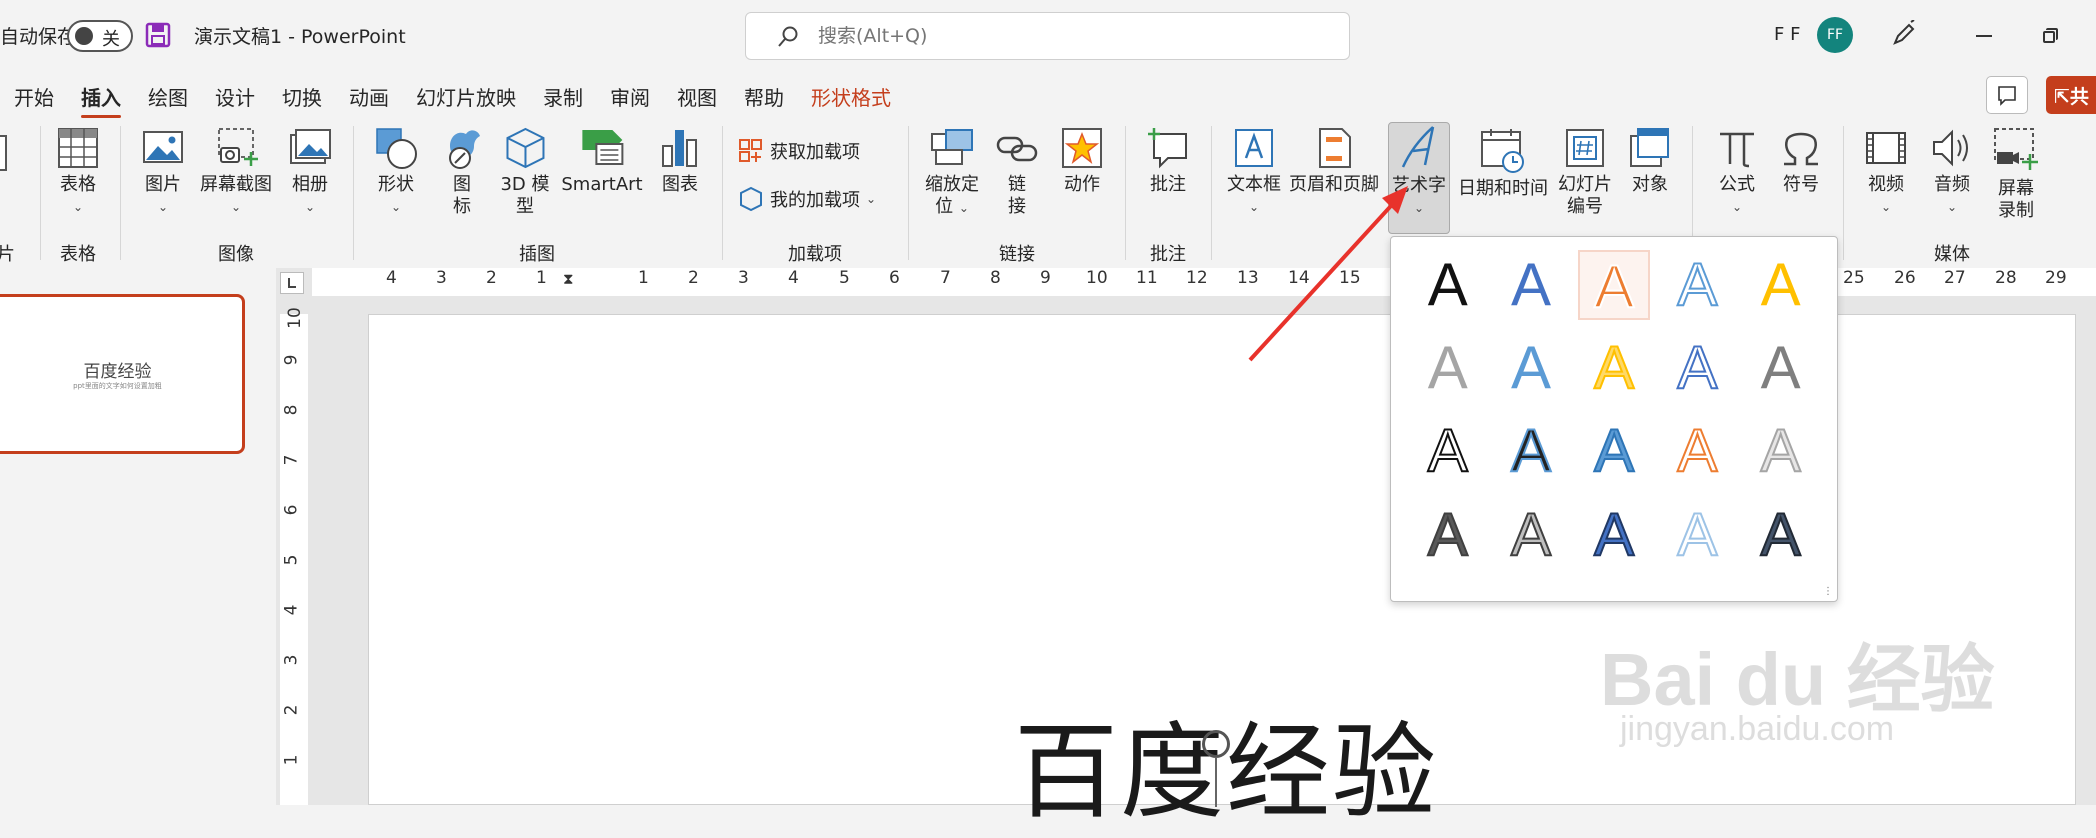 The width and height of the screenshot is (2096, 838). What do you see at coordinates (693, 278) in the screenshot?
I see `ruler-tick: 2` at bounding box center [693, 278].